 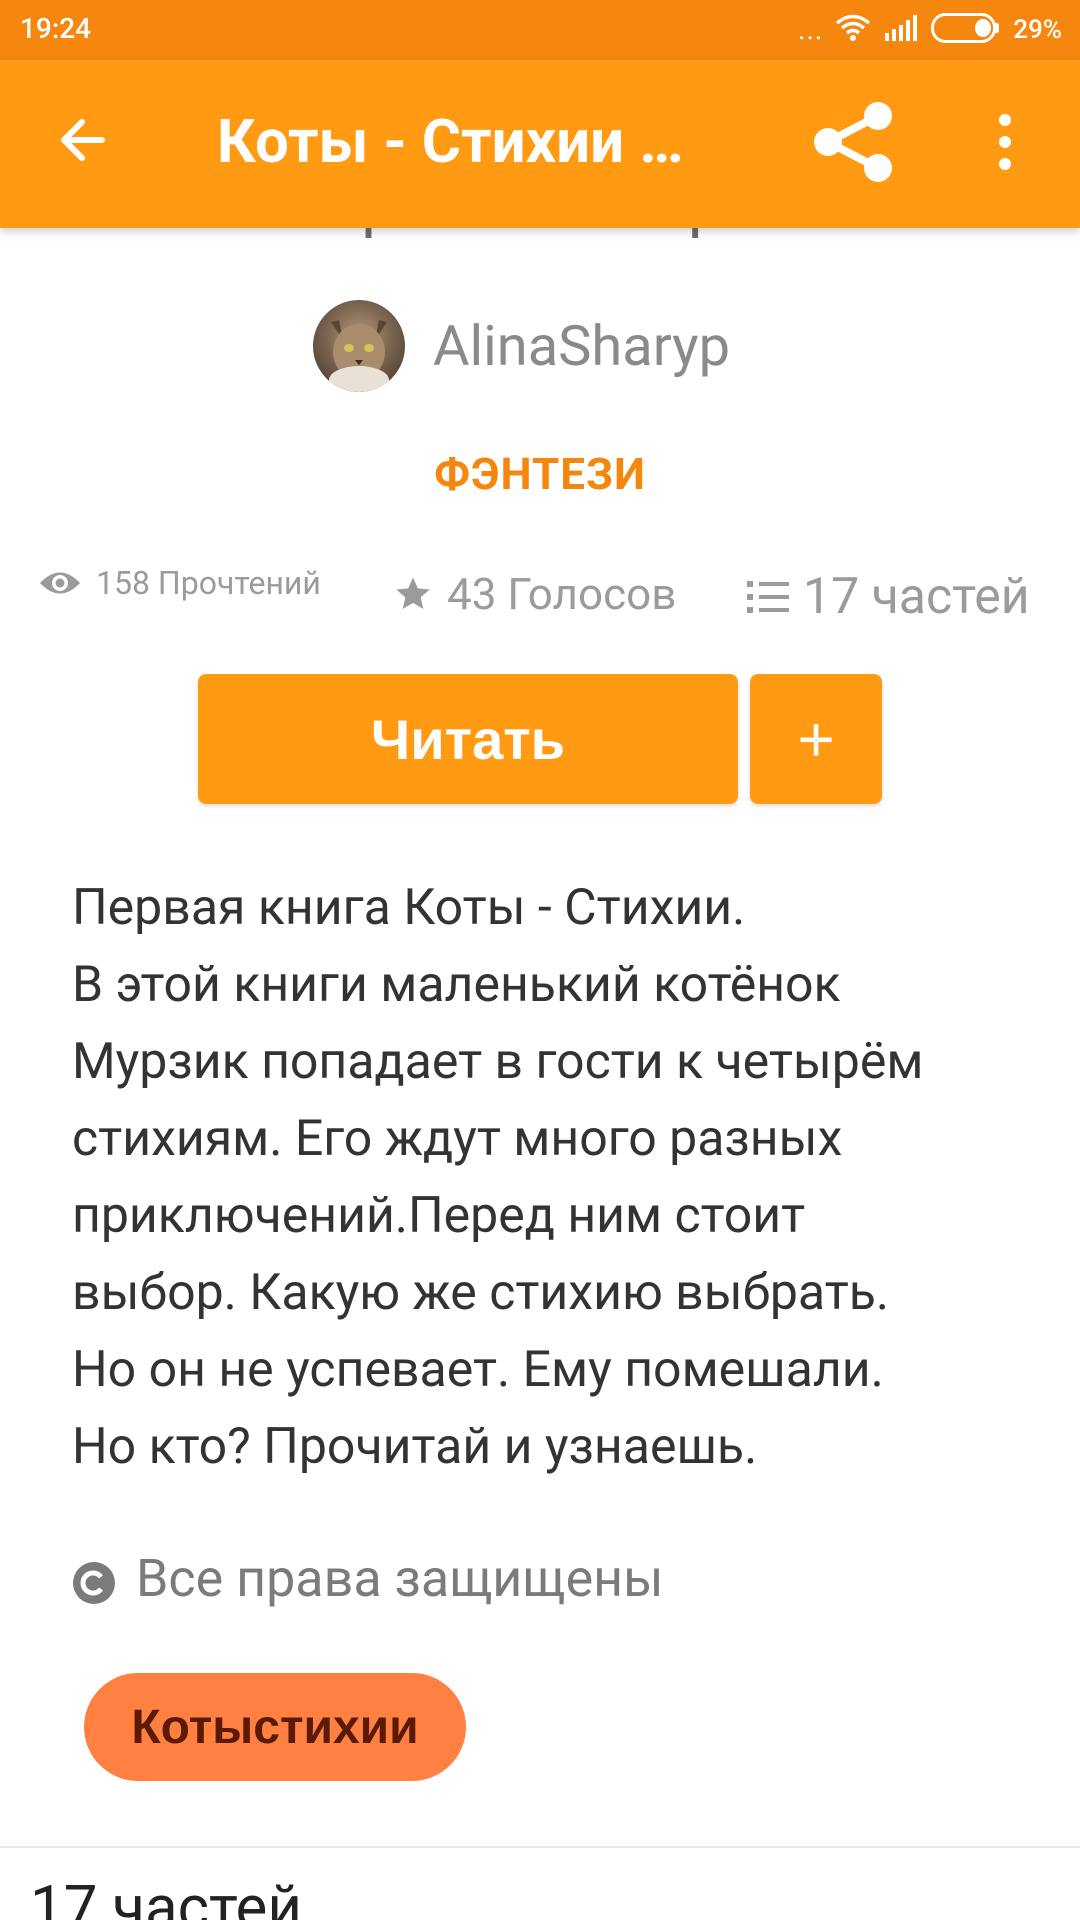 I want to click on author-name: AlinaSharyp, so click(x=581, y=346).